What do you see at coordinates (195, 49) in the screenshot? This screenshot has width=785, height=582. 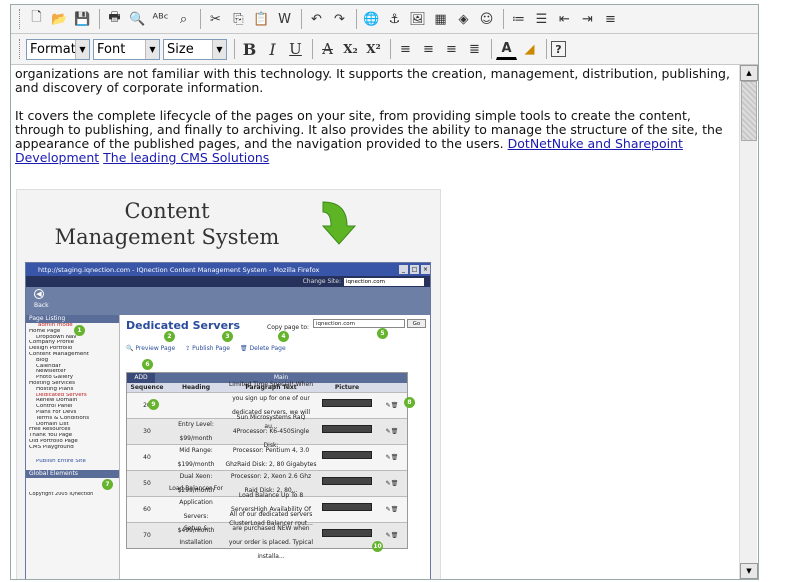 I see `size-select: Size ▼` at bounding box center [195, 49].